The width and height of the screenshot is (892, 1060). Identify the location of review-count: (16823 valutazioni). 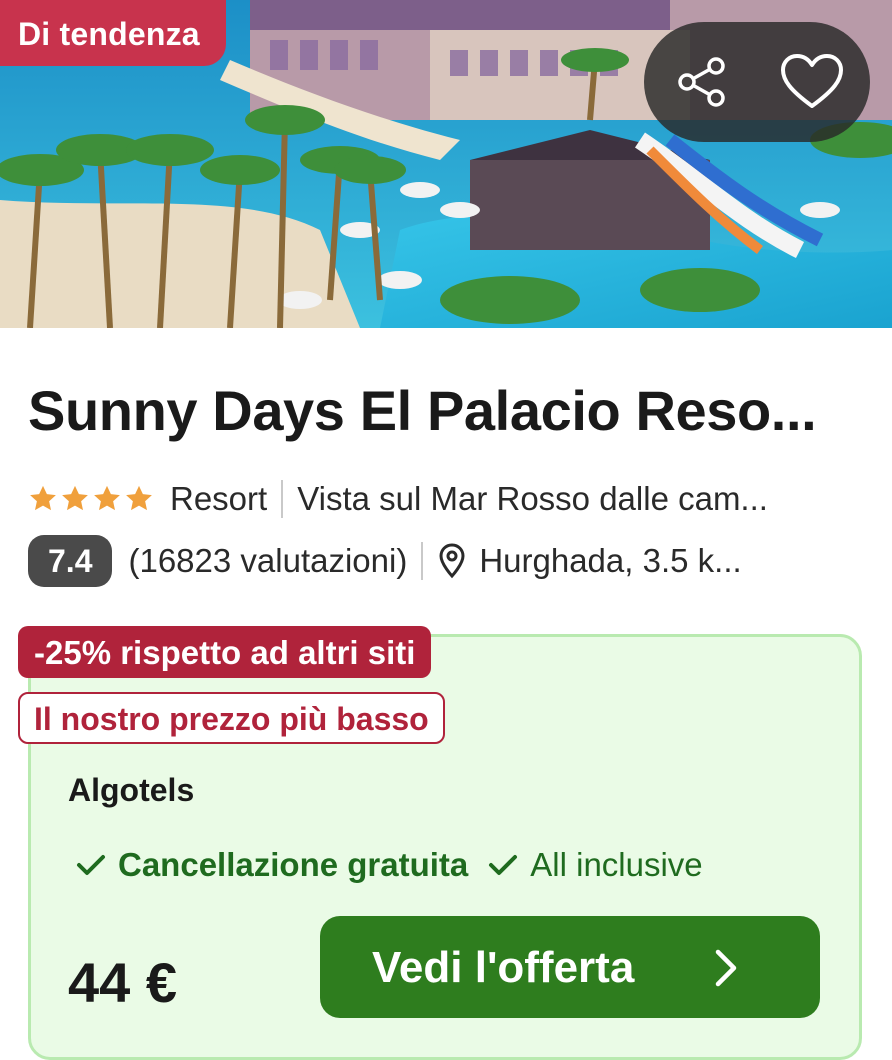
(267, 561).